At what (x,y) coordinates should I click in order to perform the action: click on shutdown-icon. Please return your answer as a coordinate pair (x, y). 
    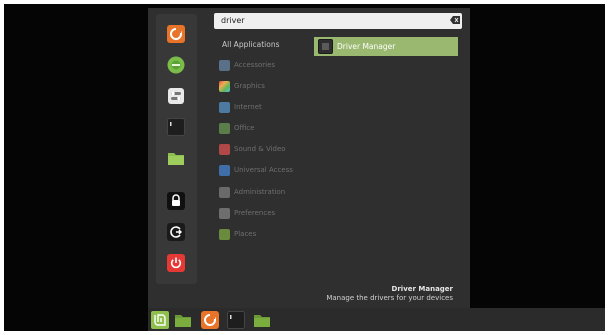
    Looking at the image, I should click on (176, 263).